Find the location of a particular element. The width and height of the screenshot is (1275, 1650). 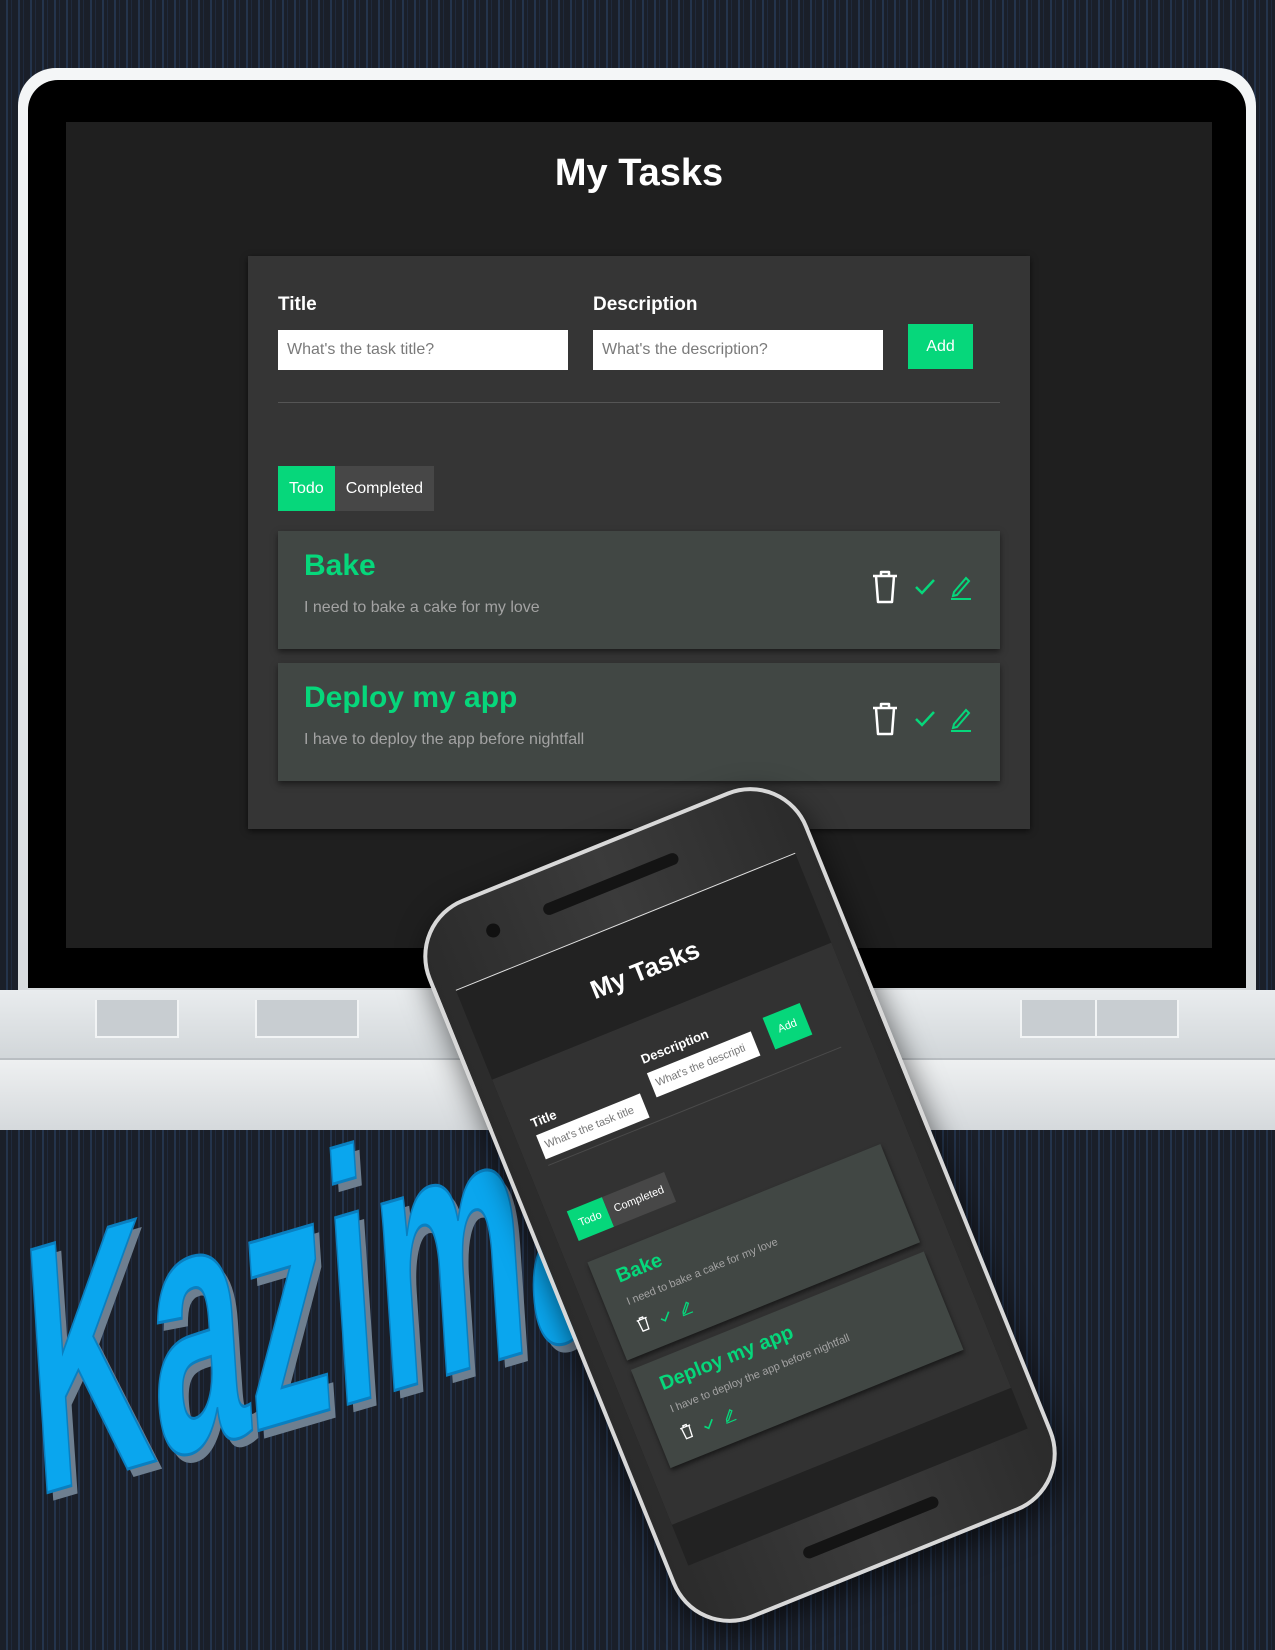

task-title: Bake is located at coordinates (340, 565).